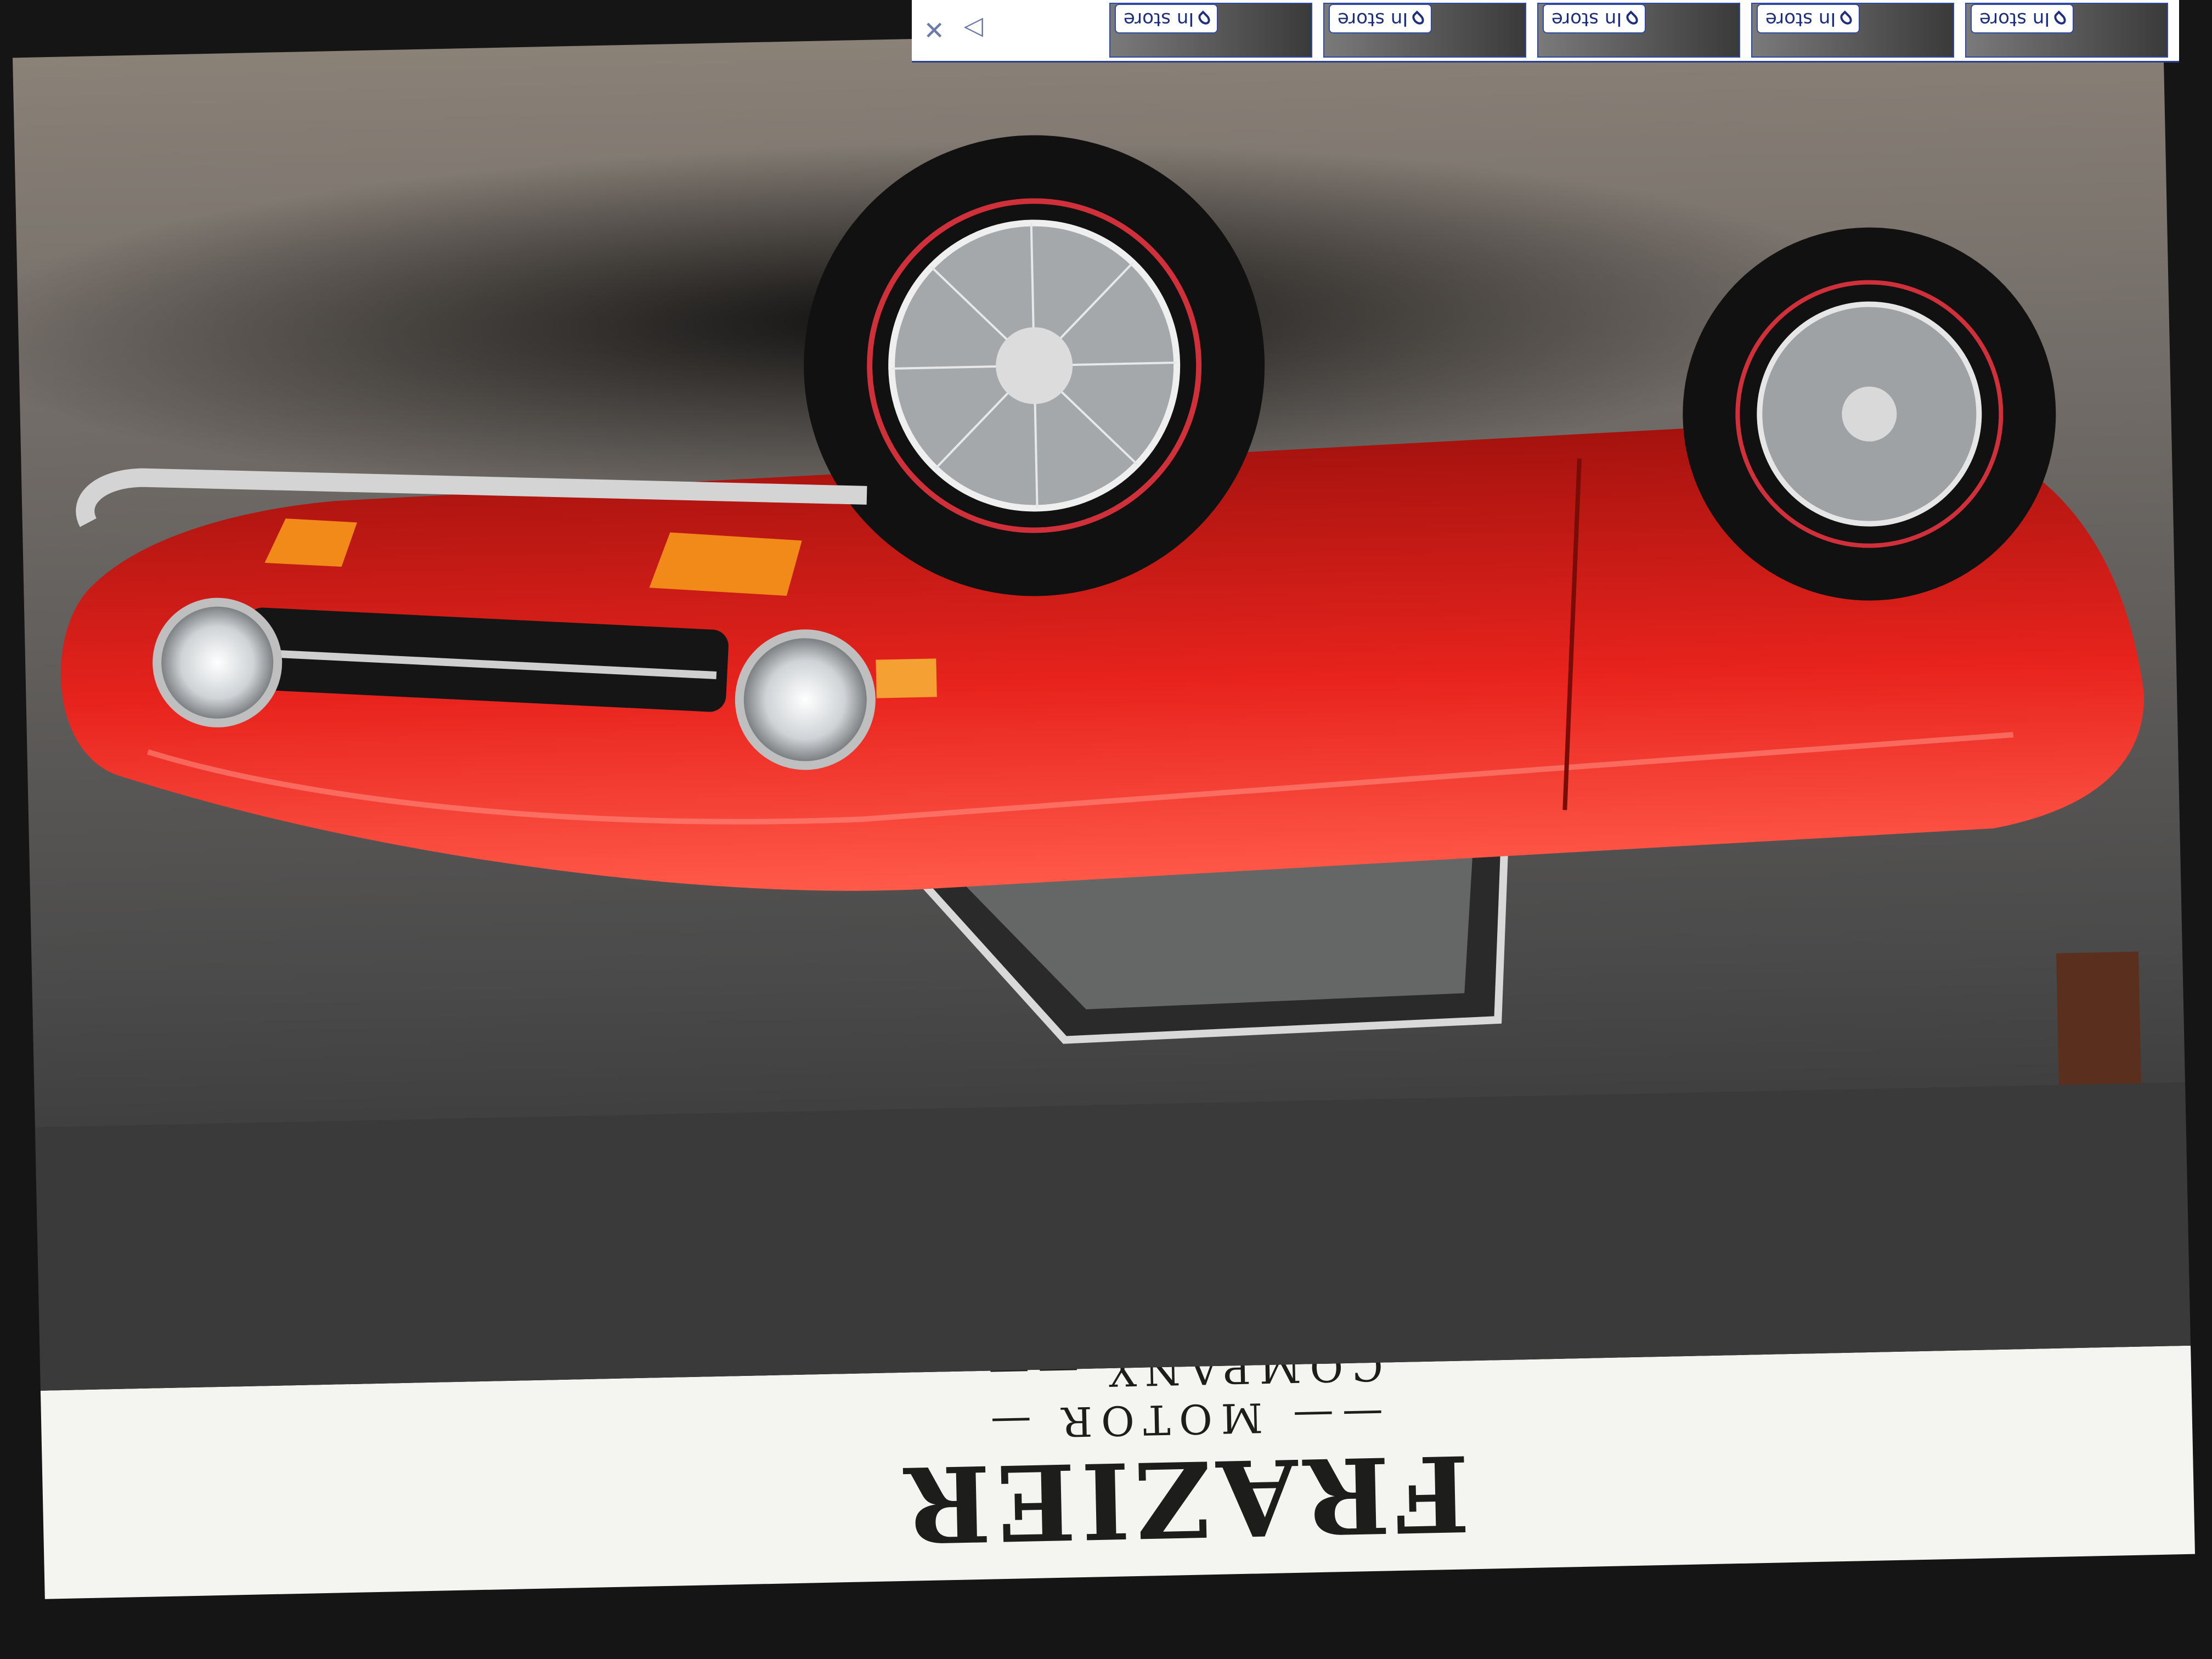  I want to click on headlamp-left, so click(806, 699).